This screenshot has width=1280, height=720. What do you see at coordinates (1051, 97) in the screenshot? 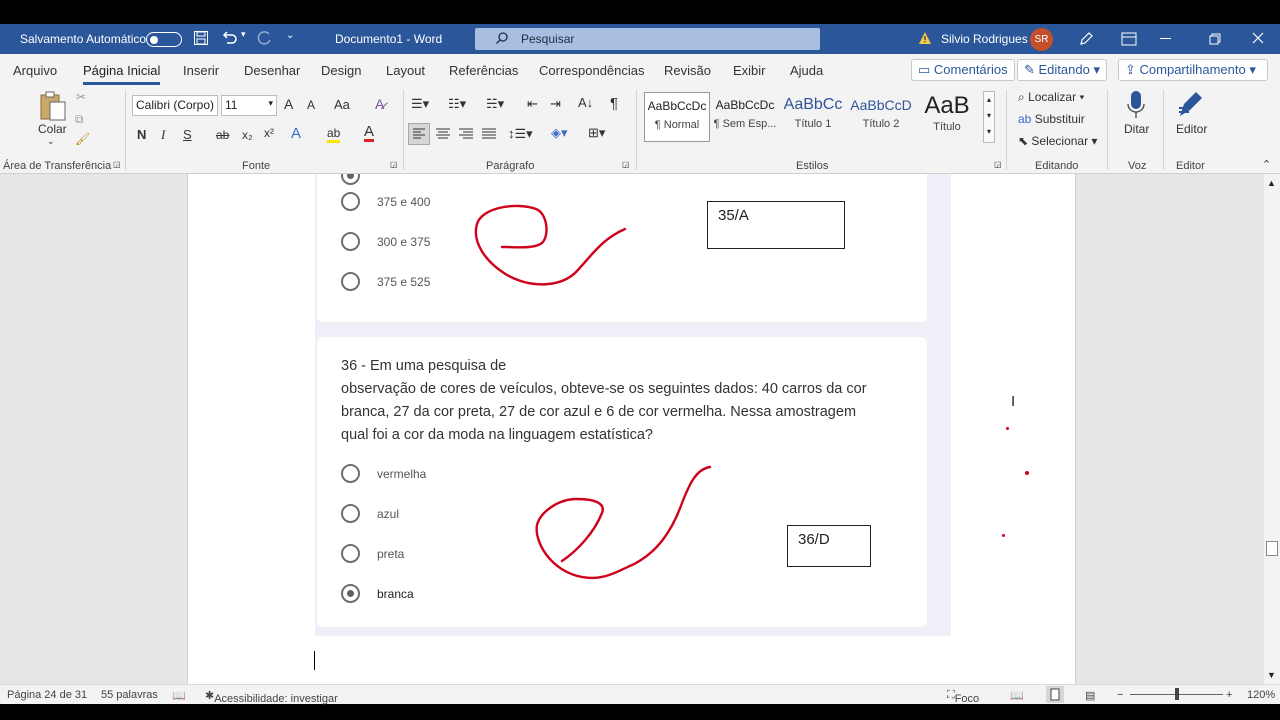
I see `find-button: ⌕ Localizar ▾` at bounding box center [1051, 97].